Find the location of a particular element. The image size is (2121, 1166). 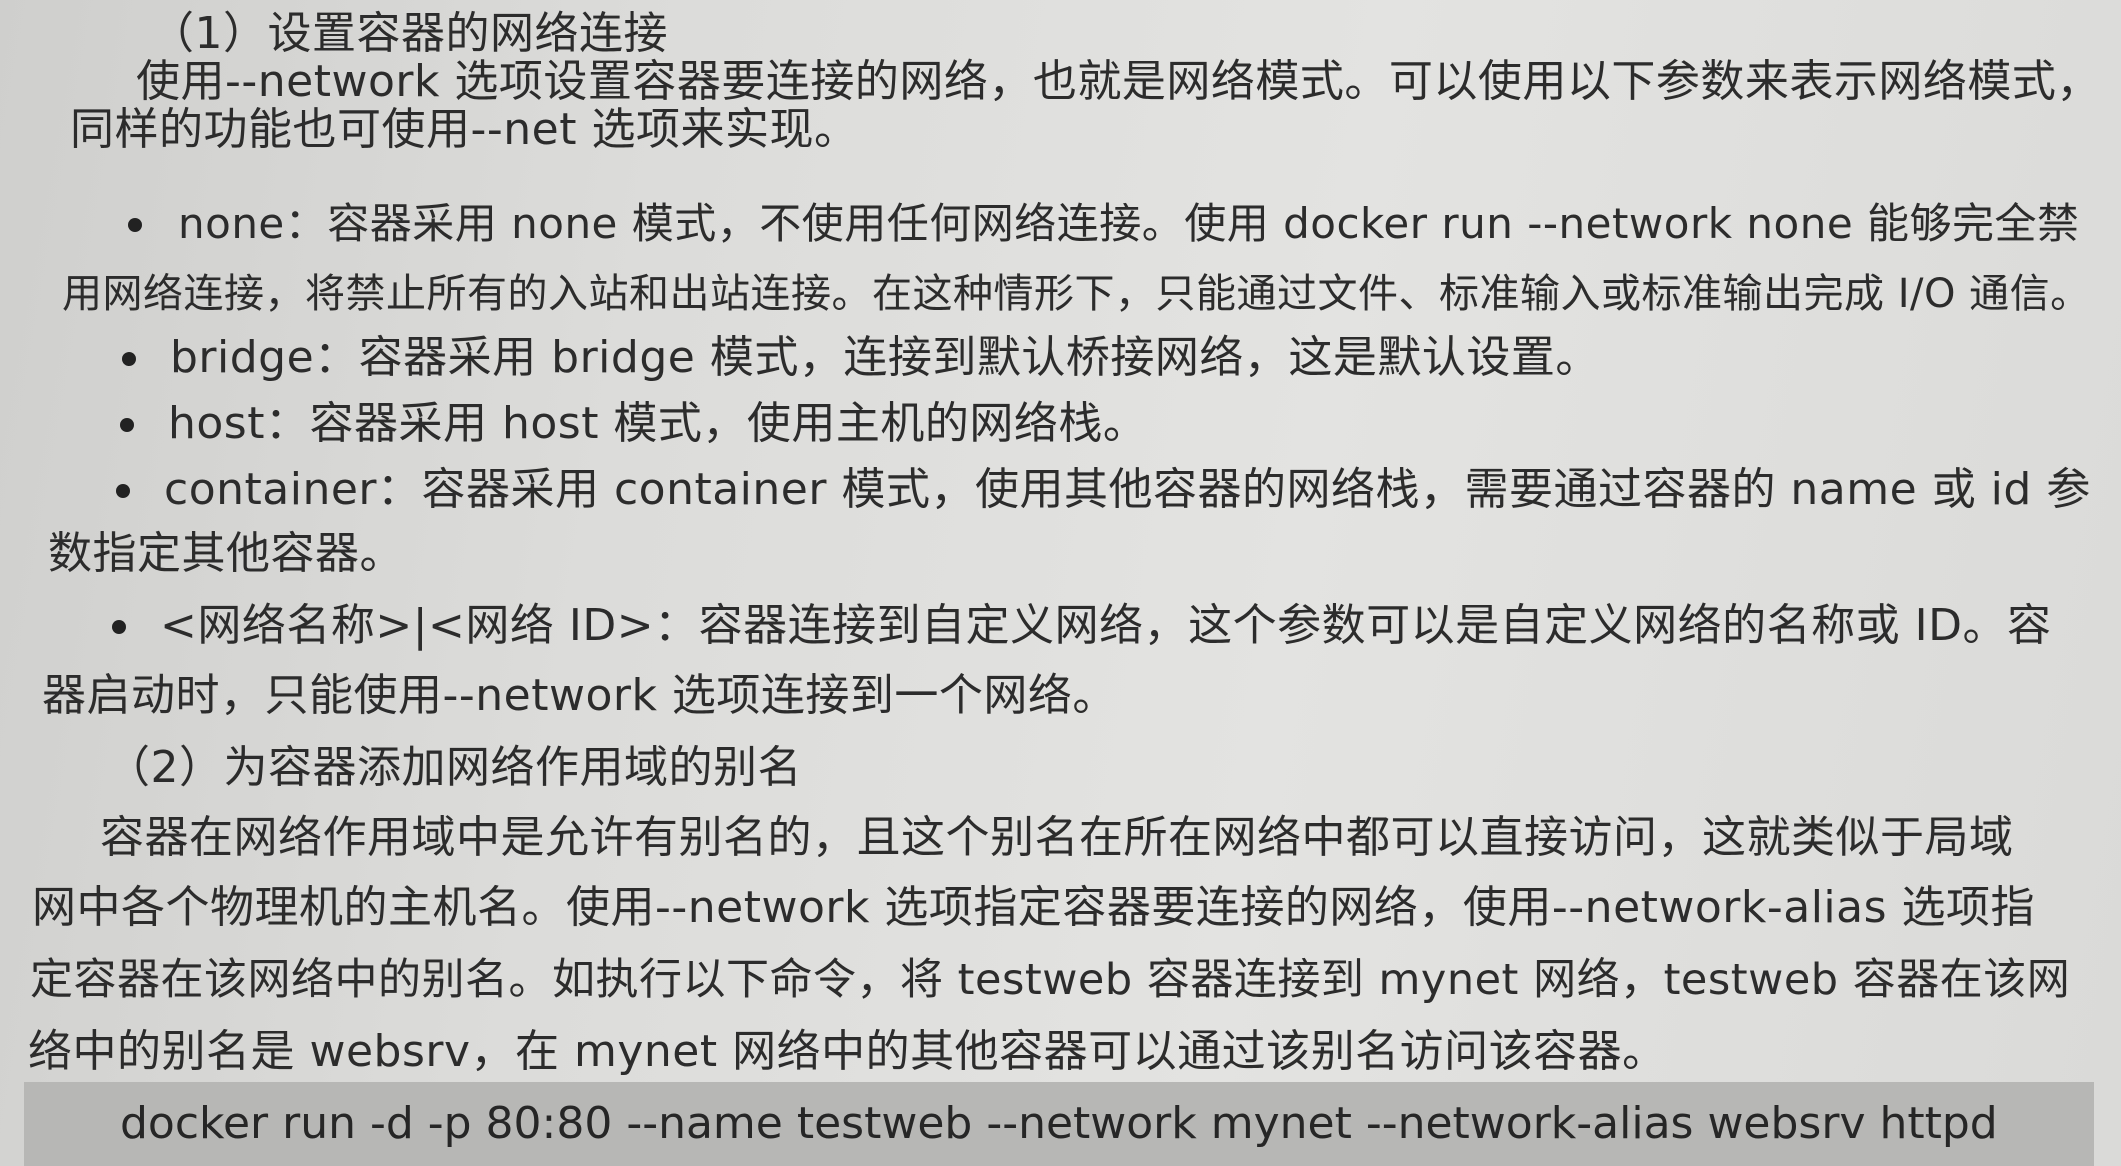

section-1-paragraph-line-2: 同样的功能也可使用--net 选项来实现。 is located at coordinates (464, 129).